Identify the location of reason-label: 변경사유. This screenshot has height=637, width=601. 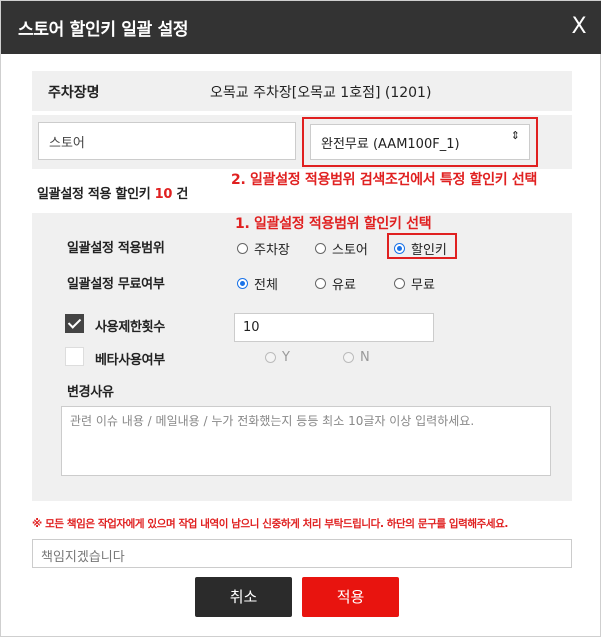
(90, 392).